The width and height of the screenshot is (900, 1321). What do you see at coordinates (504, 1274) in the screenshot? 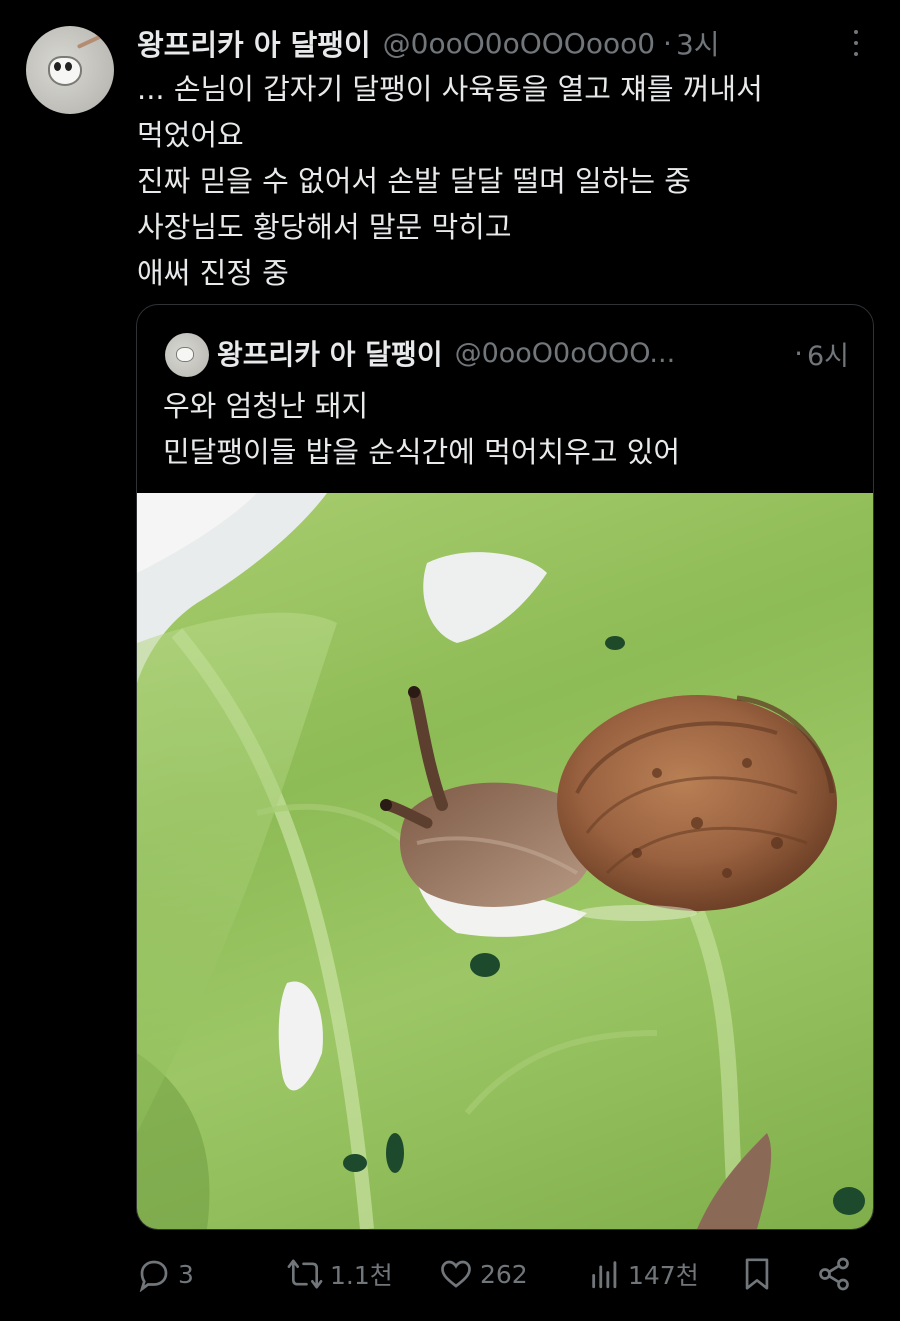
I see `like-count: 262` at bounding box center [504, 1274].